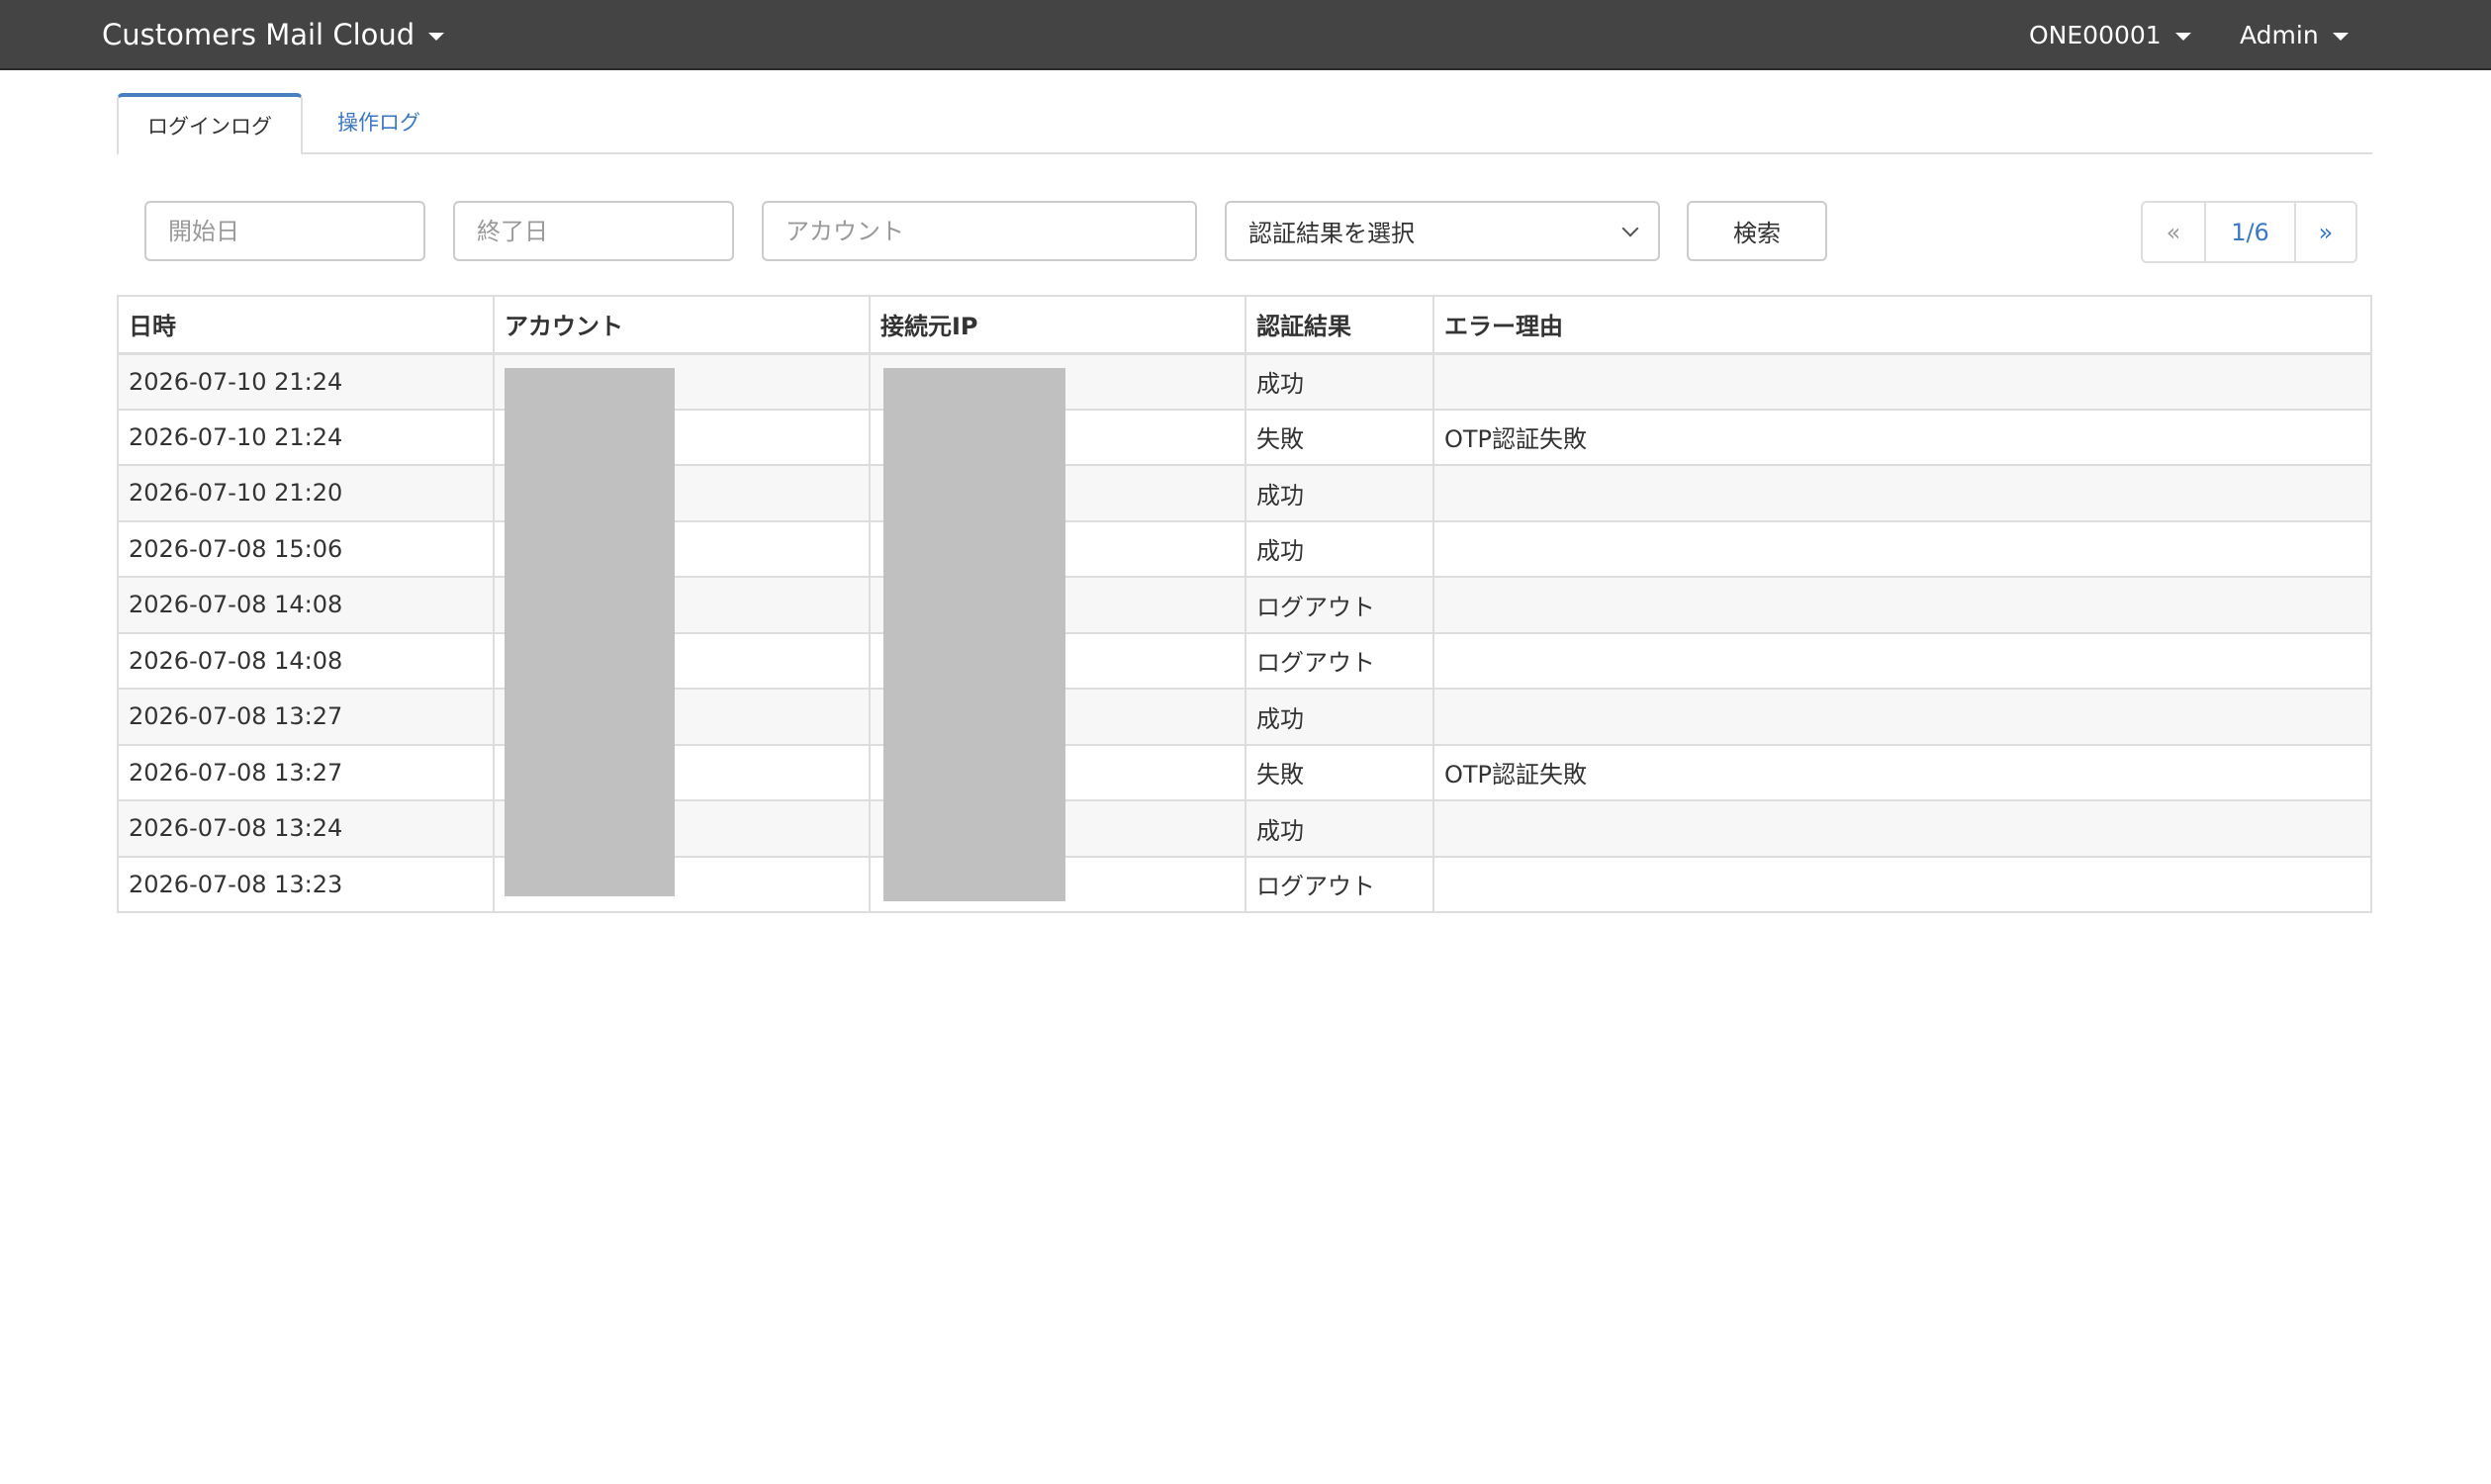 This screenshot has height=1484, width=2491. I want to click on table-row: 2026-07-10 21:20 成功, so click(1244, 493).